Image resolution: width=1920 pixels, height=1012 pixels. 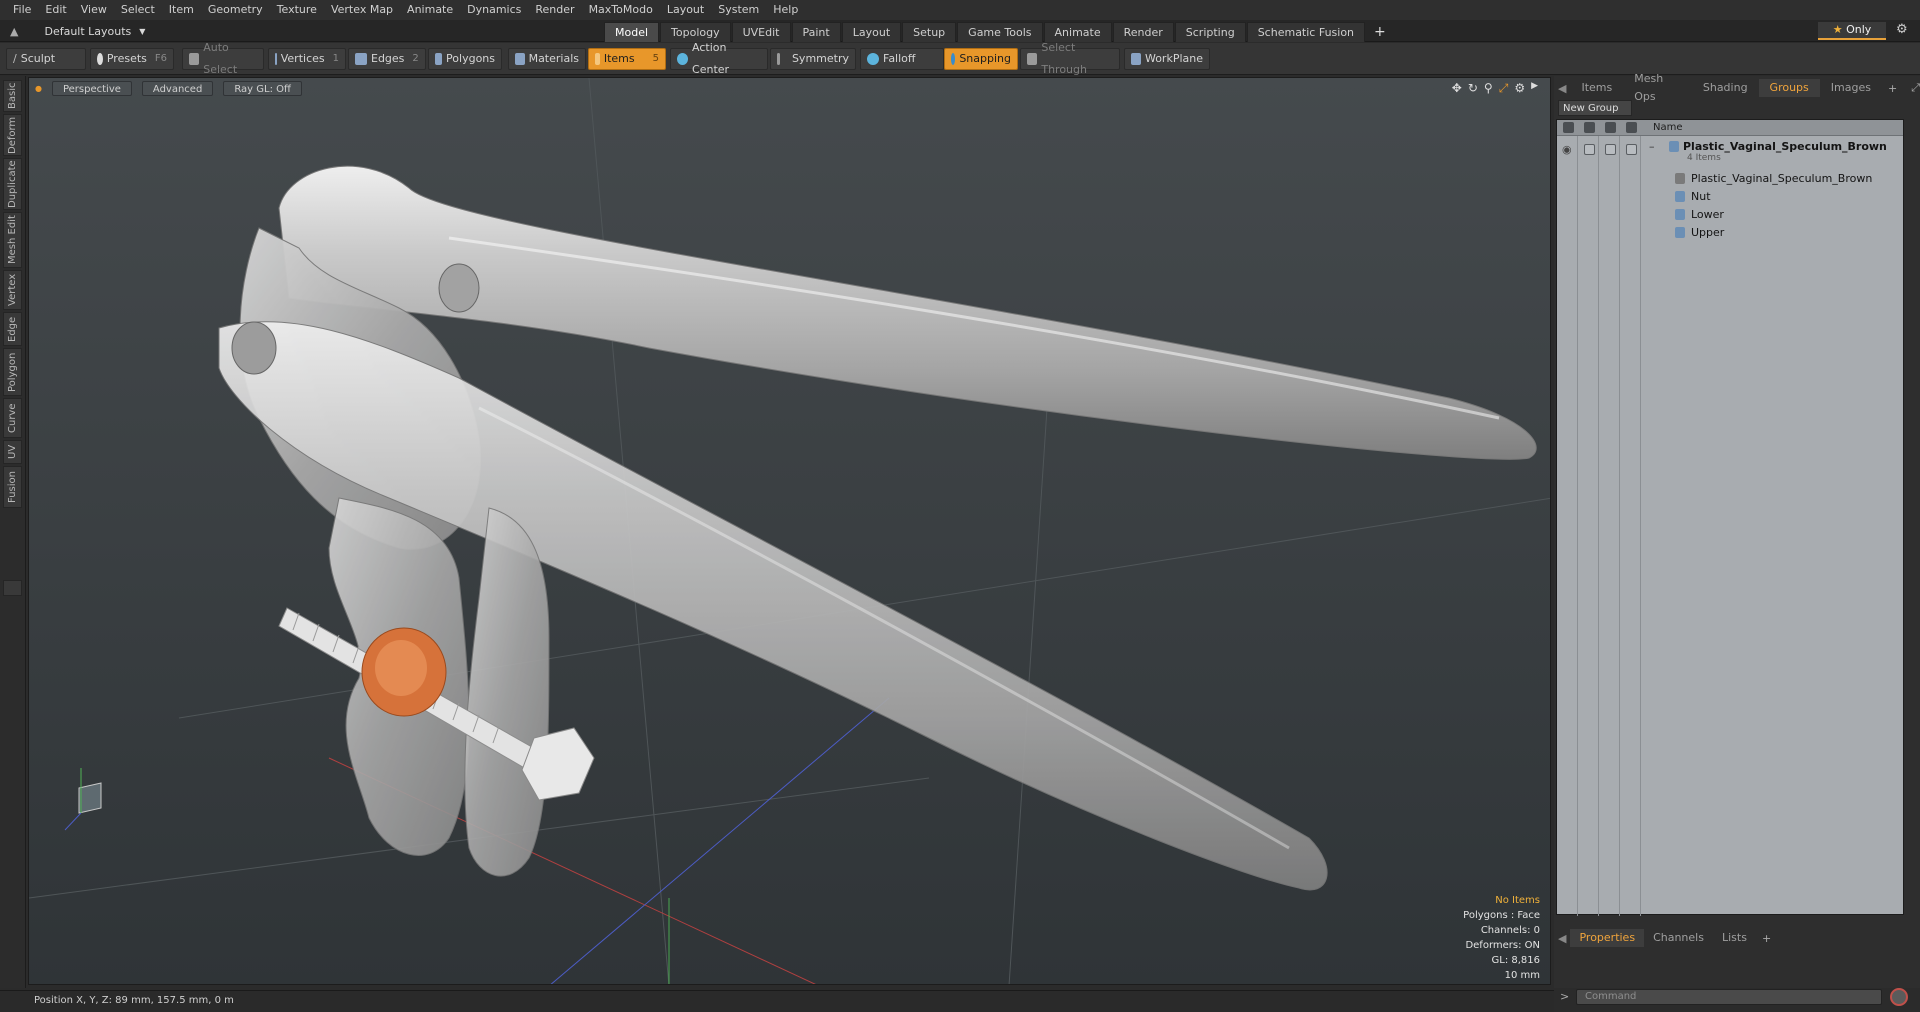 I want to click on tab-schematic-fusion: Schematic Fusion, so click(x=1306, y=32).